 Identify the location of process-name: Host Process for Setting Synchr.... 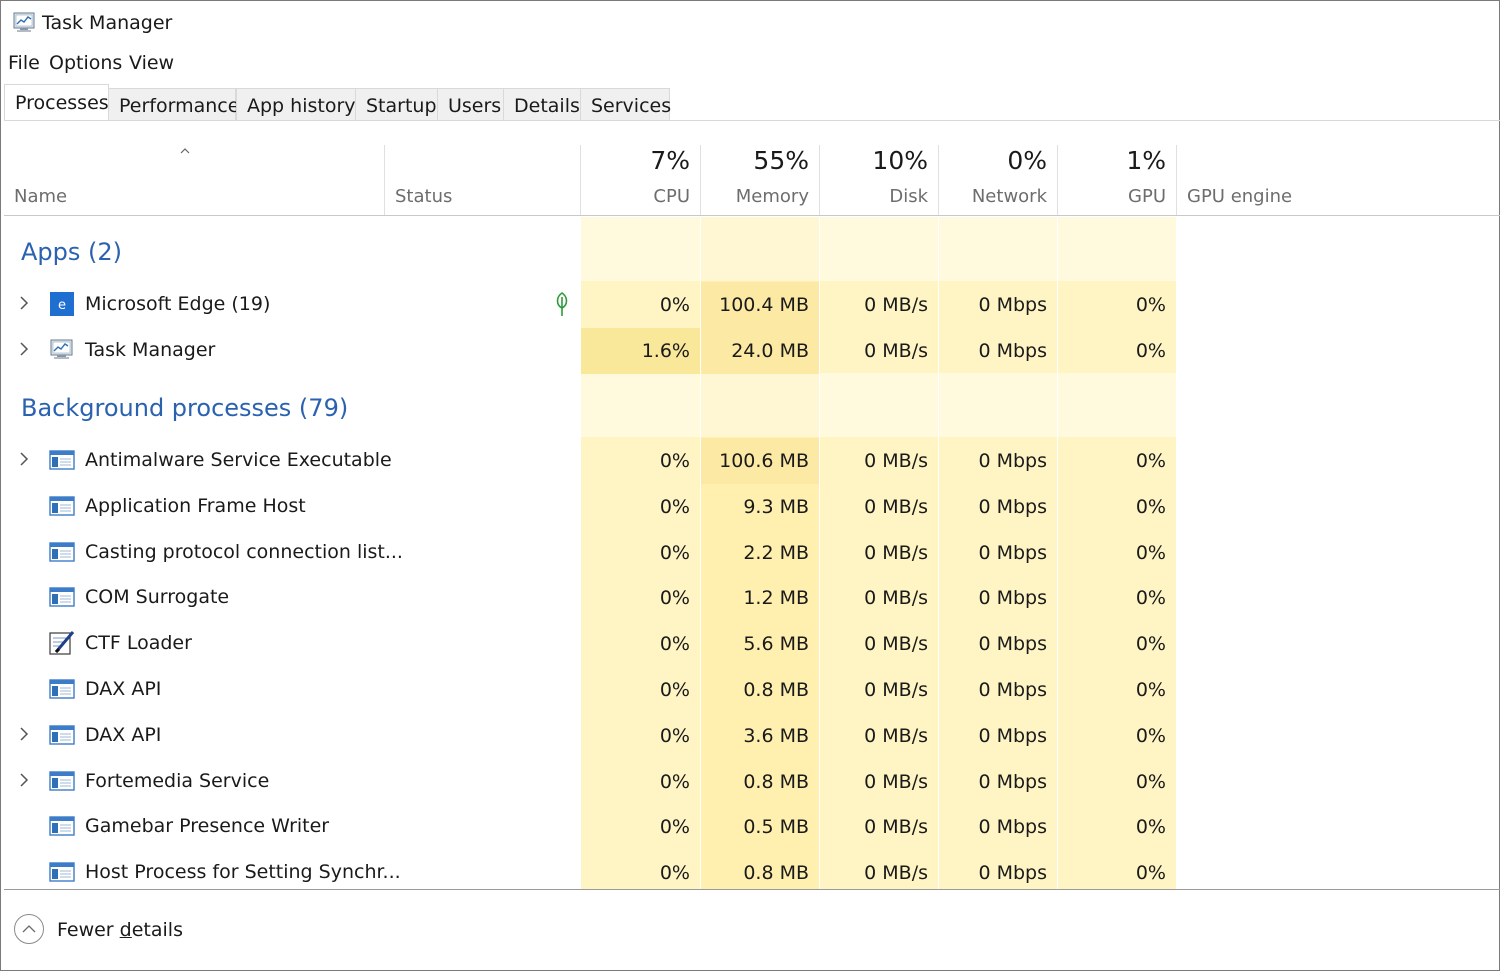
(243, 872).